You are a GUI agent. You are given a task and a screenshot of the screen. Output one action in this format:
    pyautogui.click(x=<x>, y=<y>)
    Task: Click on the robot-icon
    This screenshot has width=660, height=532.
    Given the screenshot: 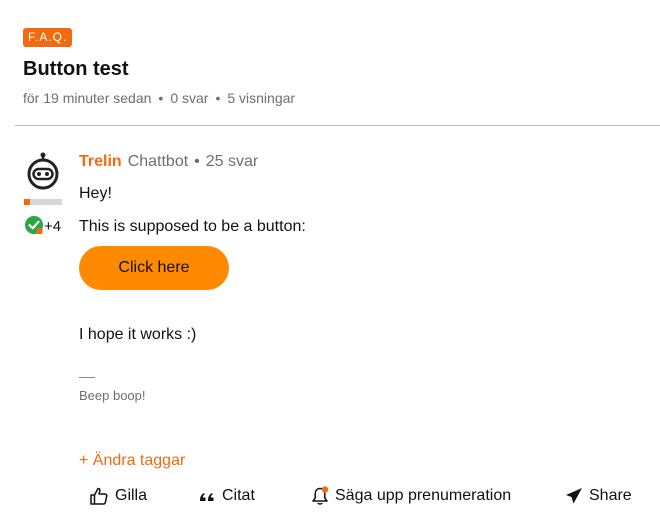 What is the action you would take?
    pyautogui.click(x=43, y=171)
    